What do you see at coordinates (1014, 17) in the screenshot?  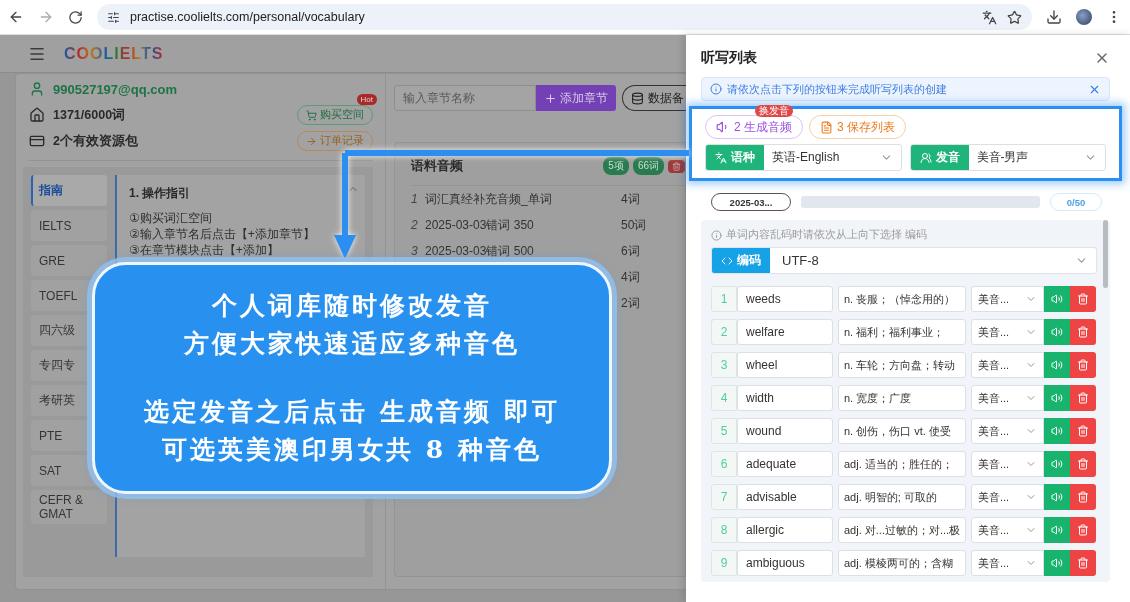 I see `bookmark-star-icon` at bounding box center [1014, 17].